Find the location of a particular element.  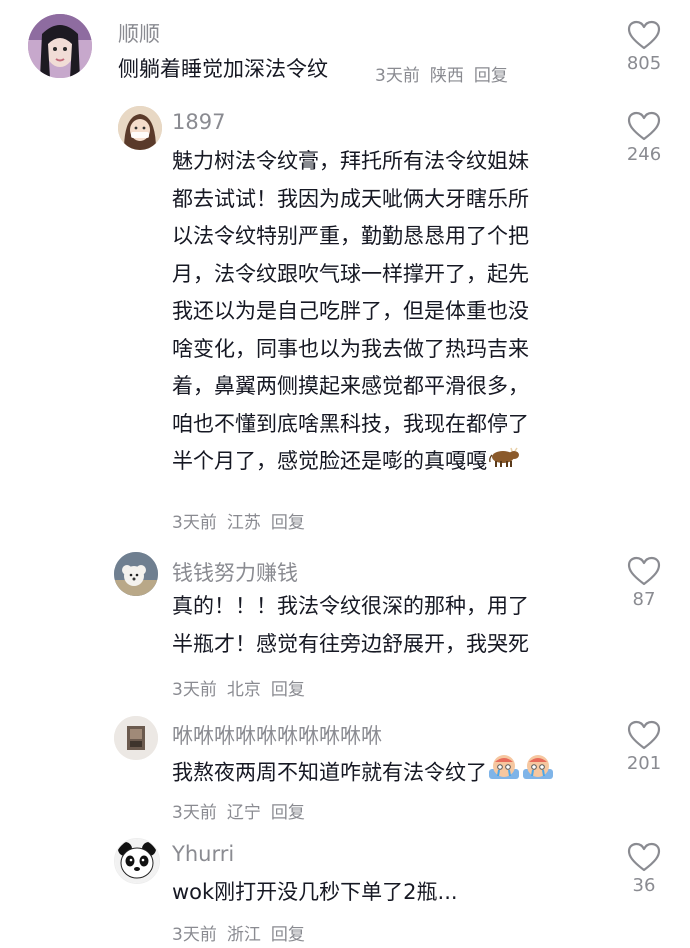

username: Yhurri is located at coordinates (203, 854).